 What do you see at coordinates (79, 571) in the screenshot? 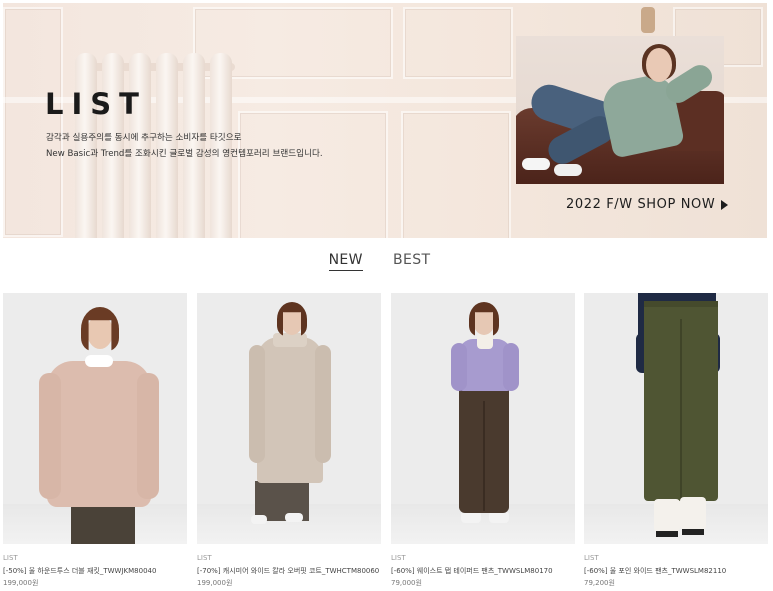
I see `product-name: [-50%] 울 하운드투스 더블 재킷_TWWJKM80040` at bounding box center [79, 571].